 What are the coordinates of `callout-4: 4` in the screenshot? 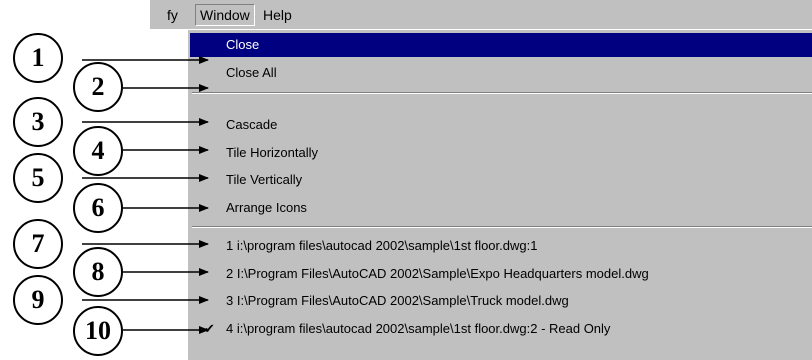 It's located at (98, 151).